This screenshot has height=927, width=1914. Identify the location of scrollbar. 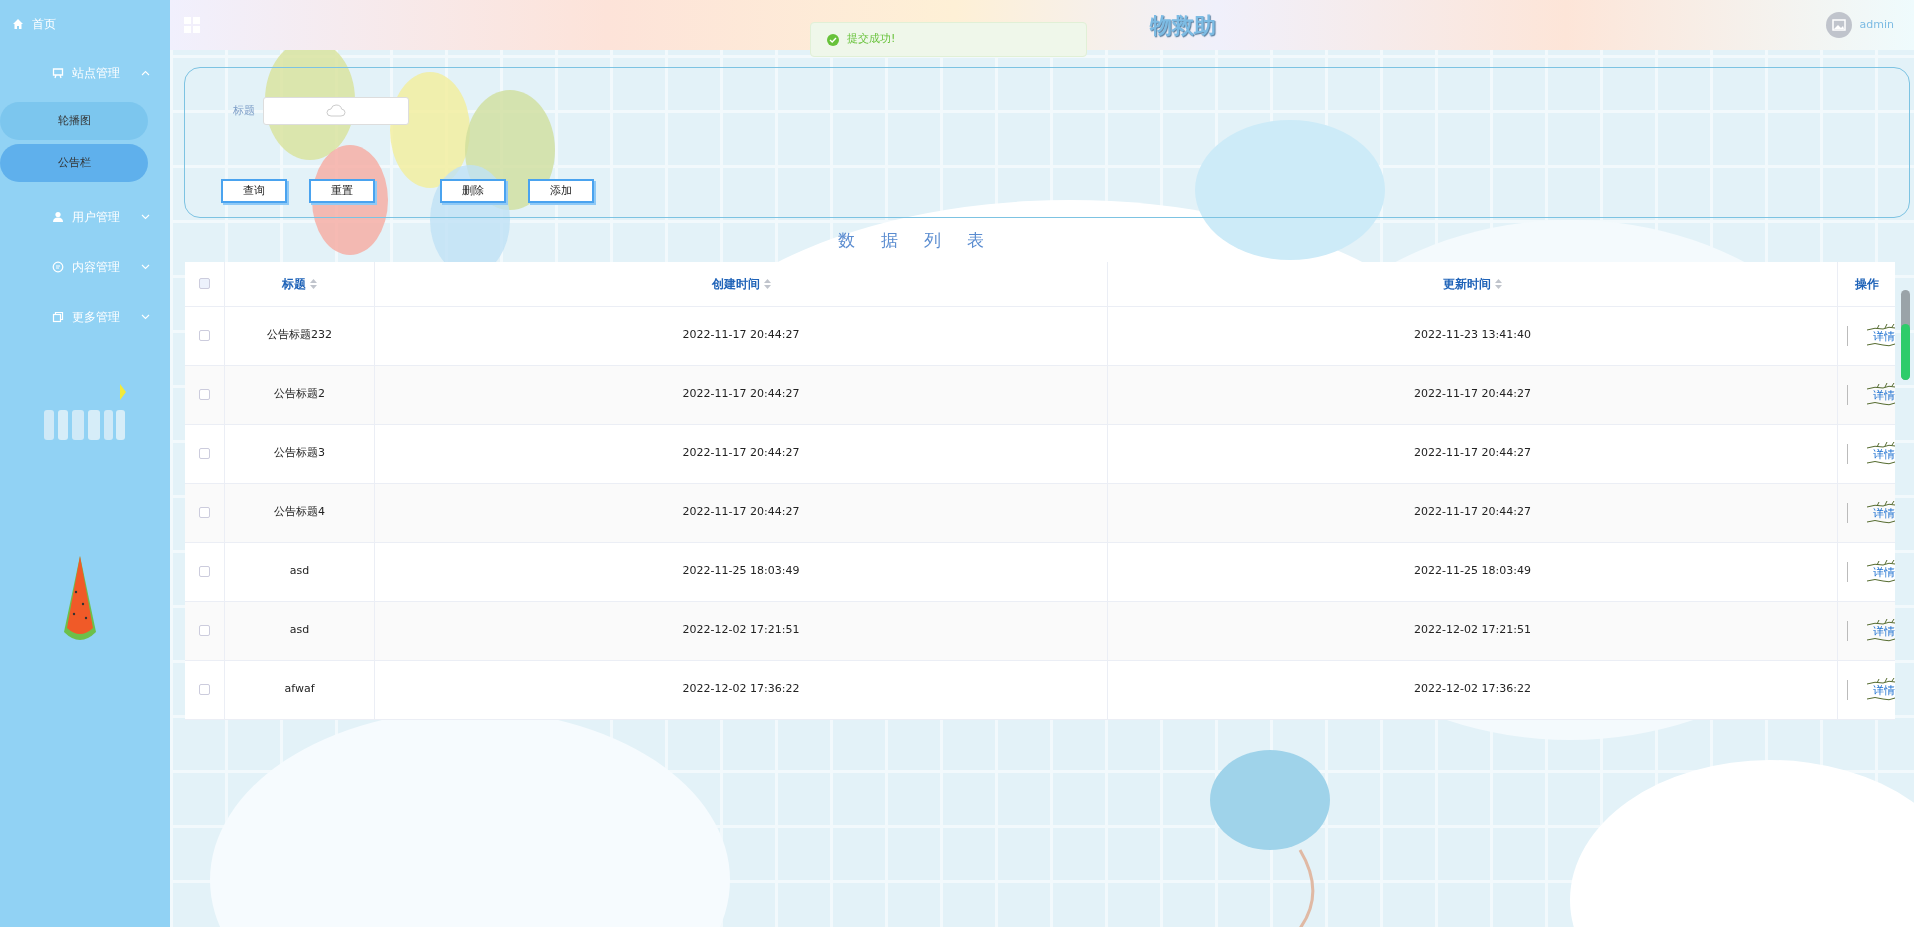
(1905, 335).